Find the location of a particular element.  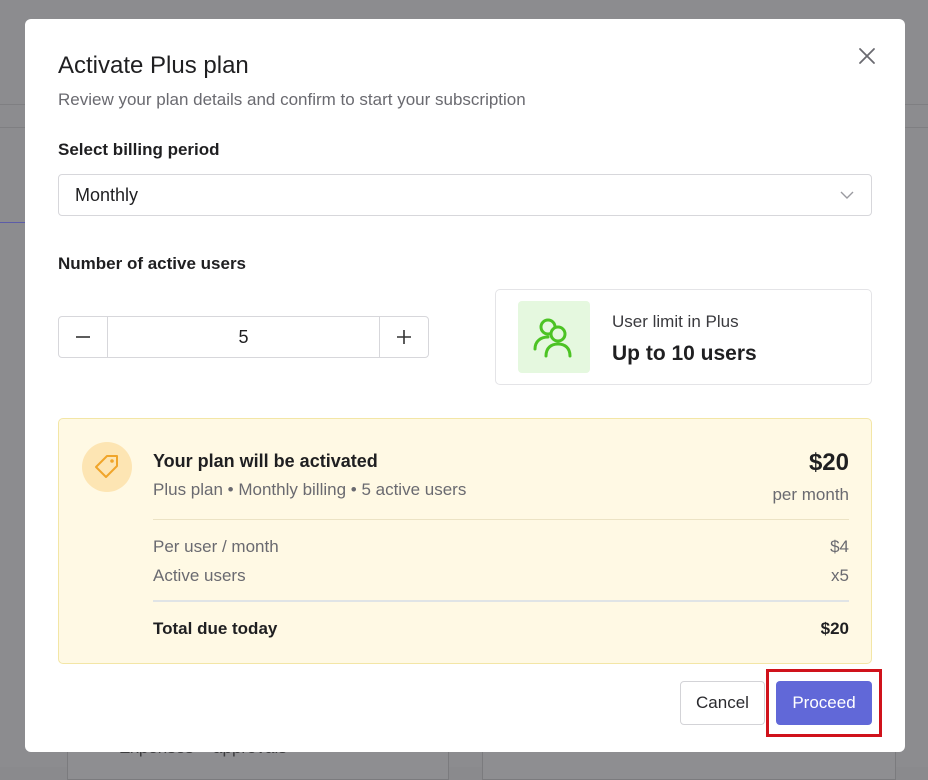

background-accent is located at coordinates (14, 222).